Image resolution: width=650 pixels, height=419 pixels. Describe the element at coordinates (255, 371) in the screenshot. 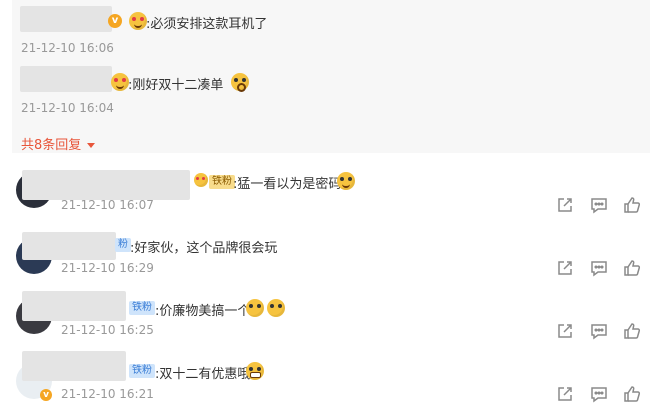

I see `grinning-emoji-icon` at that location.